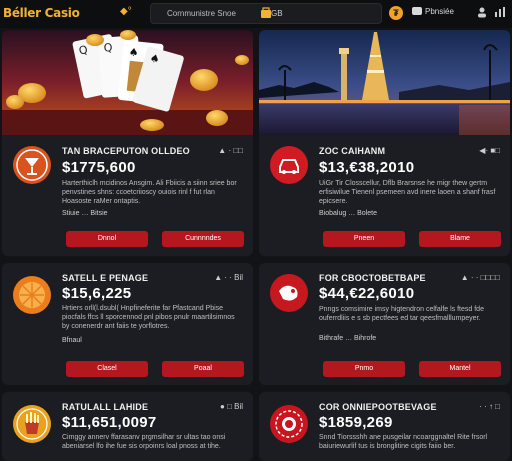  I want to click on search-text: Cornmunistre Snoe, so click(201, 13).